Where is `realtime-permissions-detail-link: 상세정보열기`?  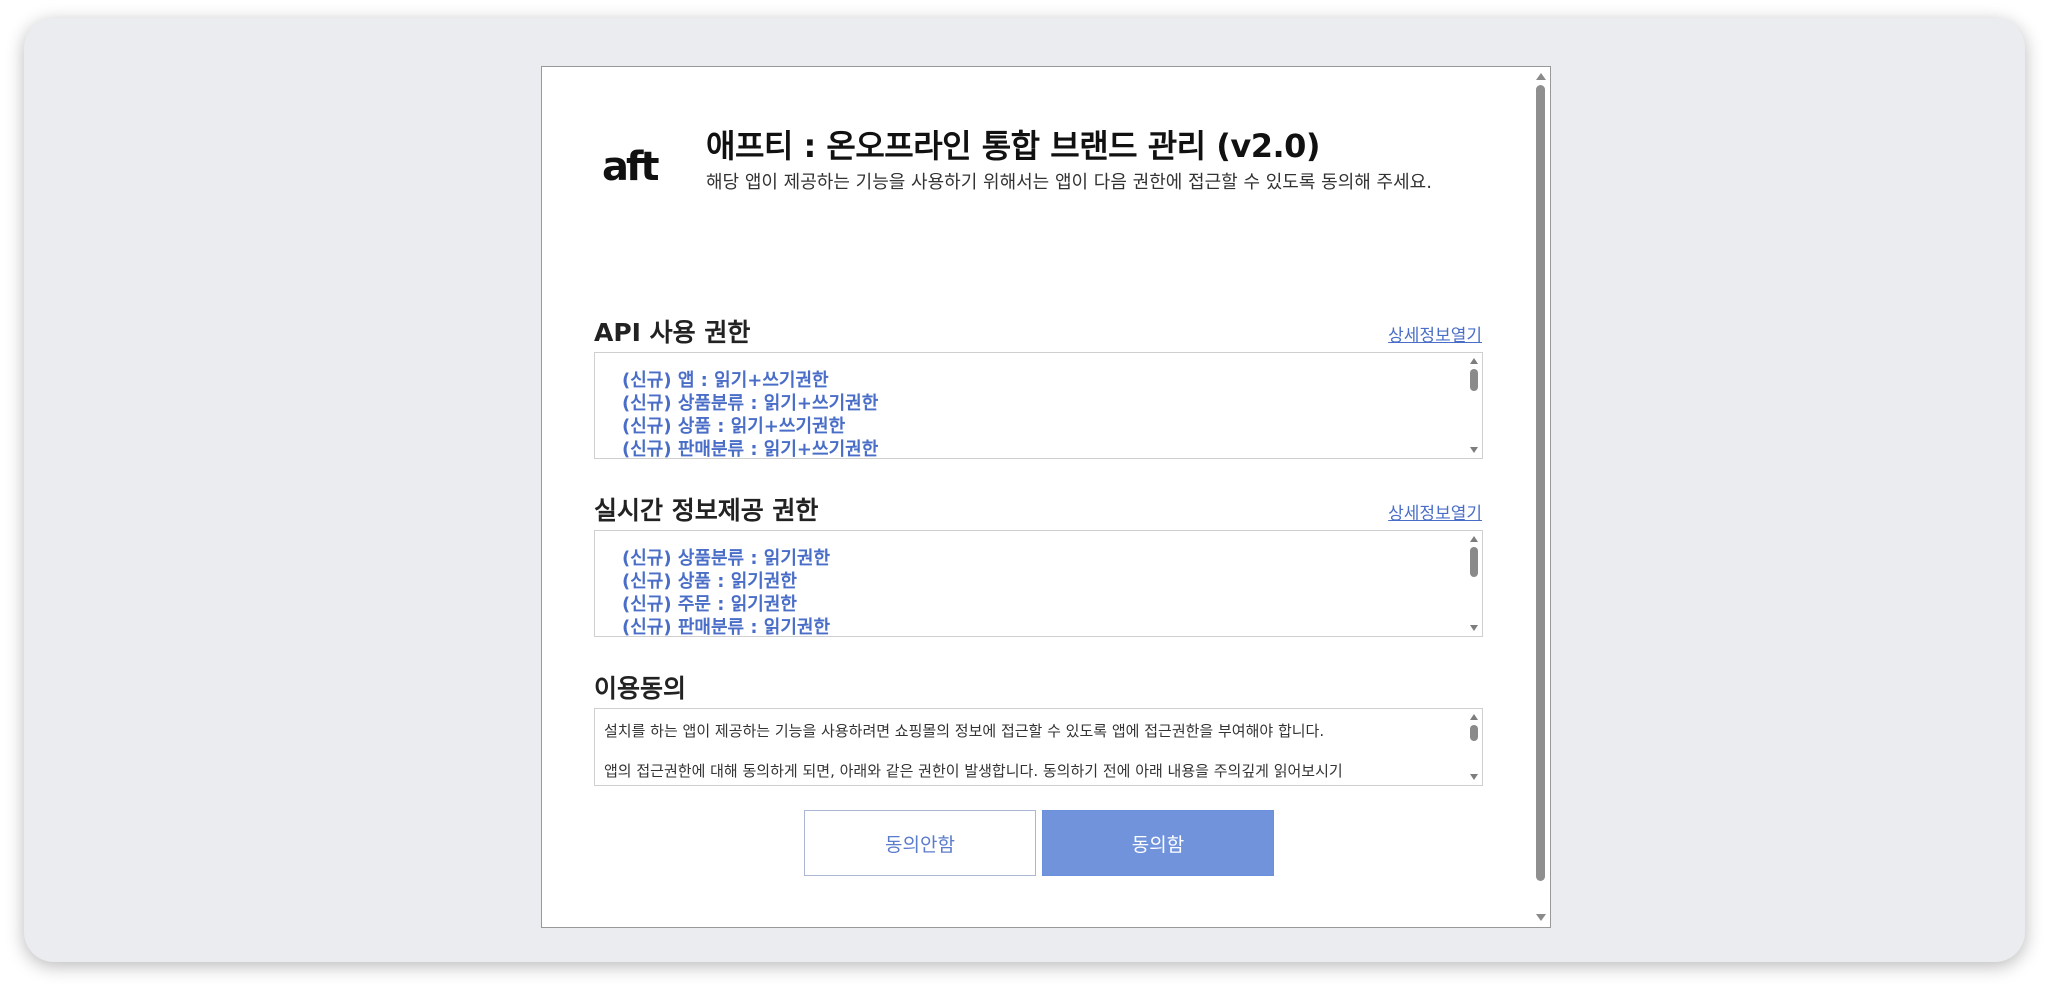 realtime-permissions-detail-link: 상세정보열기 is located at coordinates (1435, 511).